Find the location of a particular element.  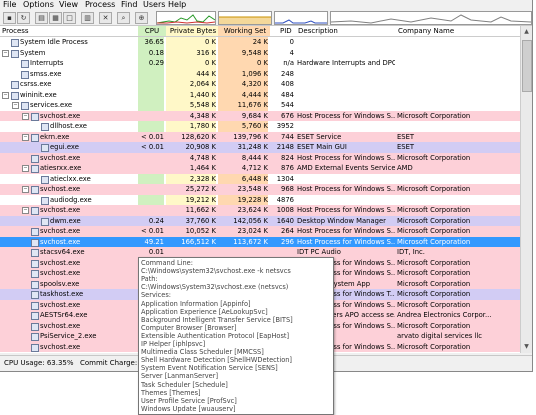

menu-options: Options is located at coordinates (38, 5).